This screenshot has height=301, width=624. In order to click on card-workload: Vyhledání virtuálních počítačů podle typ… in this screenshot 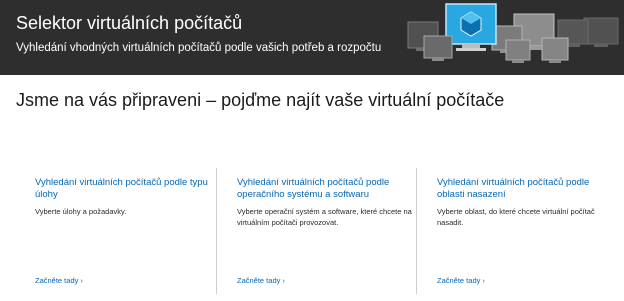, I will do `click(125, 197)`.